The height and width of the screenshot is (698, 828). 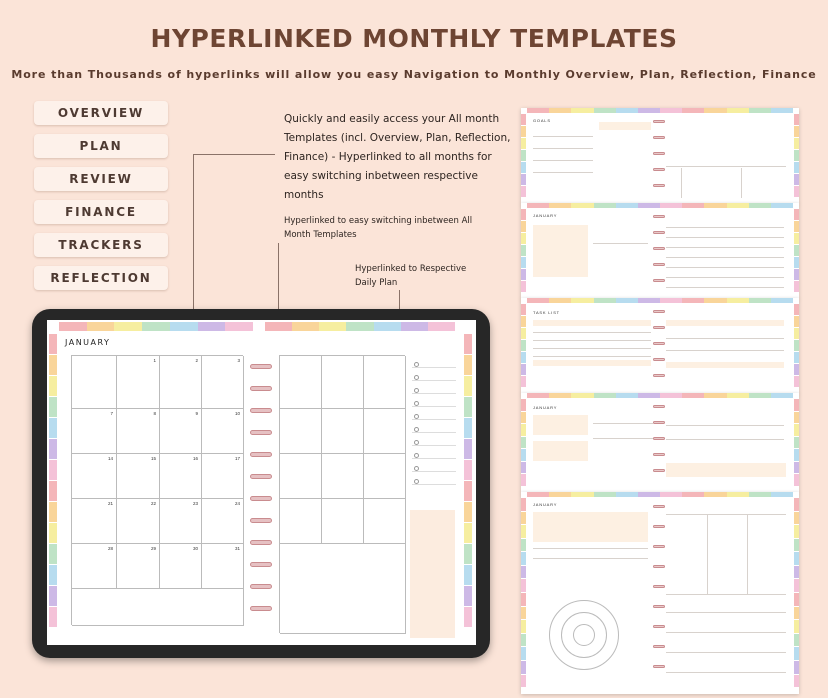 What do you see at coordinates (414, 38) in the screenshot?
I see `page-title: HYPERLINKED MONTHLY TEMPLATES` at bounding box center [414, 38].